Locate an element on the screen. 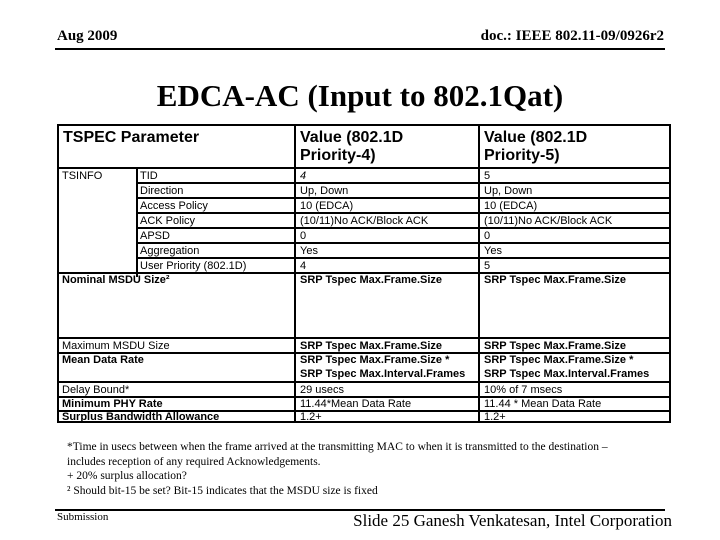 This screenshot has width=720, height=540. param-maximum-msdu-size: Maximum MSDU Size is located at coordinates (116, 346).